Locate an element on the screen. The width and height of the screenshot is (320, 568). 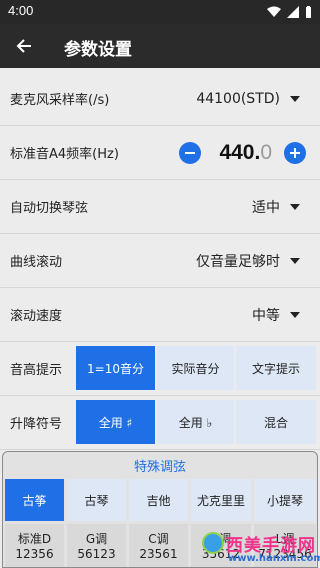
decrease-button is located at coordinates (190, 152).